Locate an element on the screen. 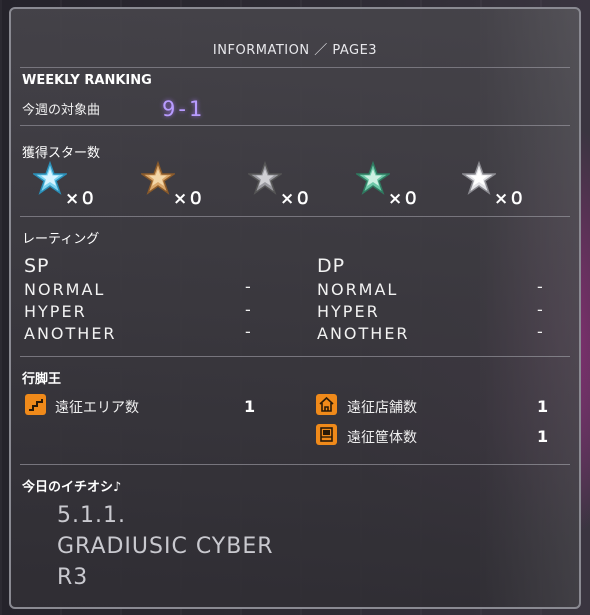  rating-dp-another-value: - is located at coordinates (540, 331).